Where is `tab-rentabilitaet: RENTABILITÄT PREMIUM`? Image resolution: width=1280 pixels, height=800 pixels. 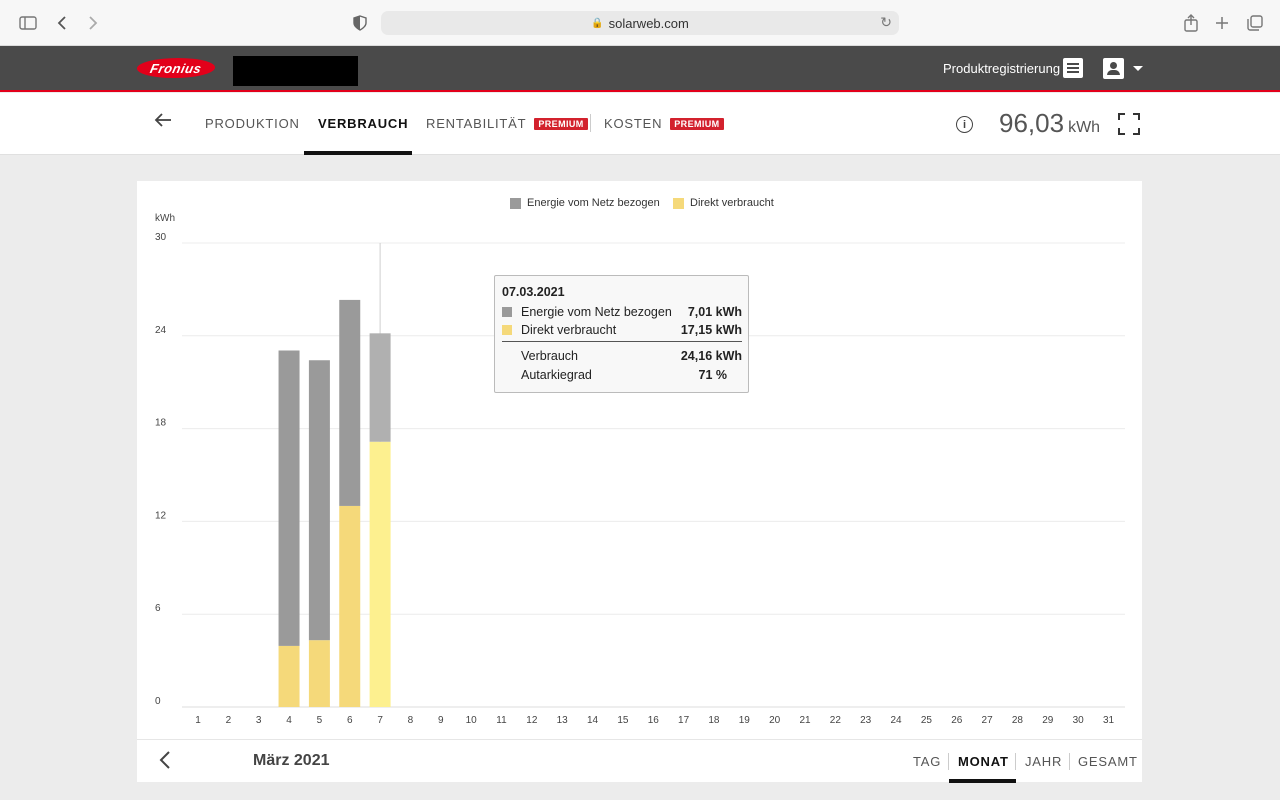 tab-rentabilitaet: RENTABILITÄT PREMIUM is located at coordinates (507, 123).